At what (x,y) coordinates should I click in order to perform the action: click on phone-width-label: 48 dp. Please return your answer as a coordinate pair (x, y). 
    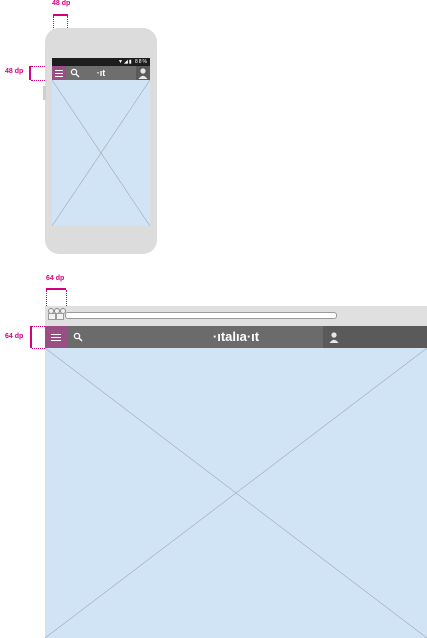
    Looking at the image, I should click on (61, 3).